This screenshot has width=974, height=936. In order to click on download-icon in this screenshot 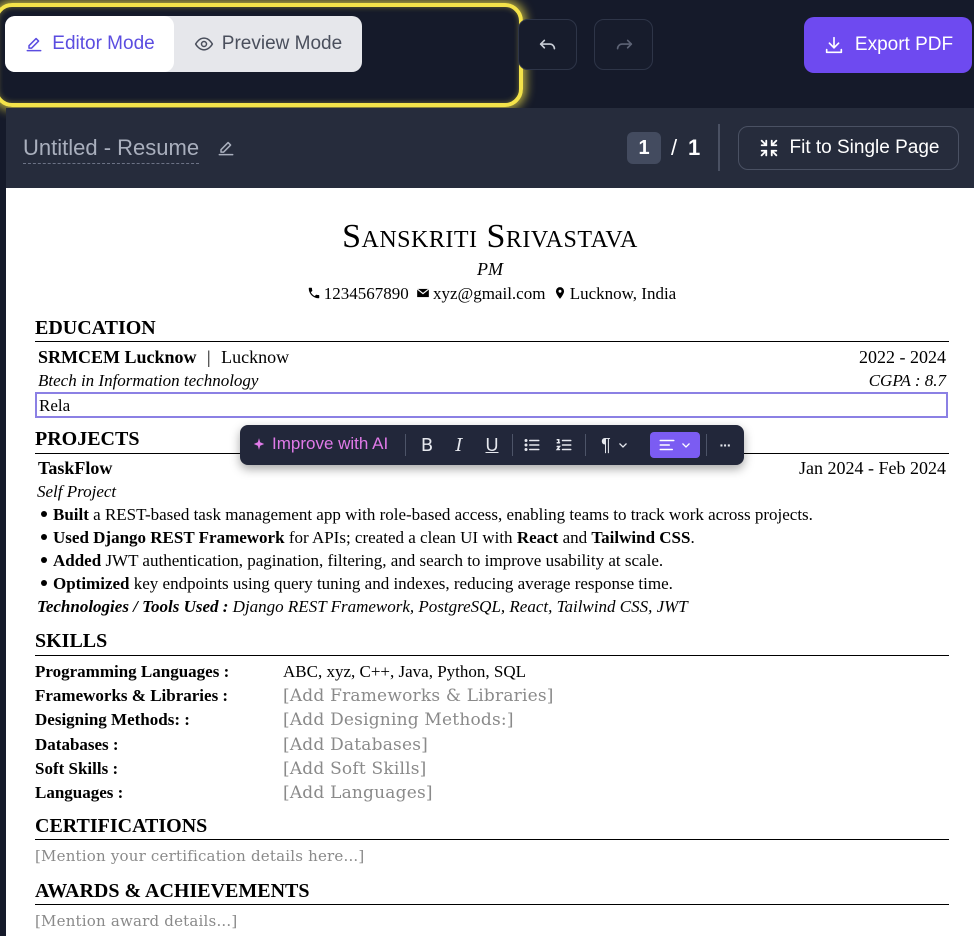, I will do `click(834, 45)`.